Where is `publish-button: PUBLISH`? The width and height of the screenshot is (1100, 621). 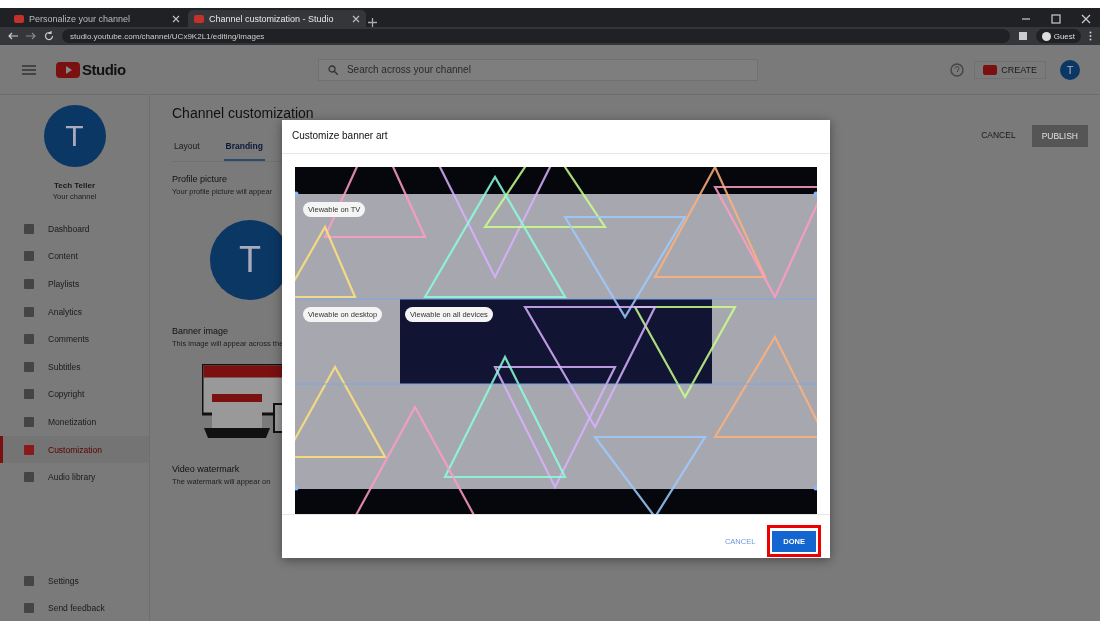
publish-button: PUBLISH is located at coordinates (1059, 136).